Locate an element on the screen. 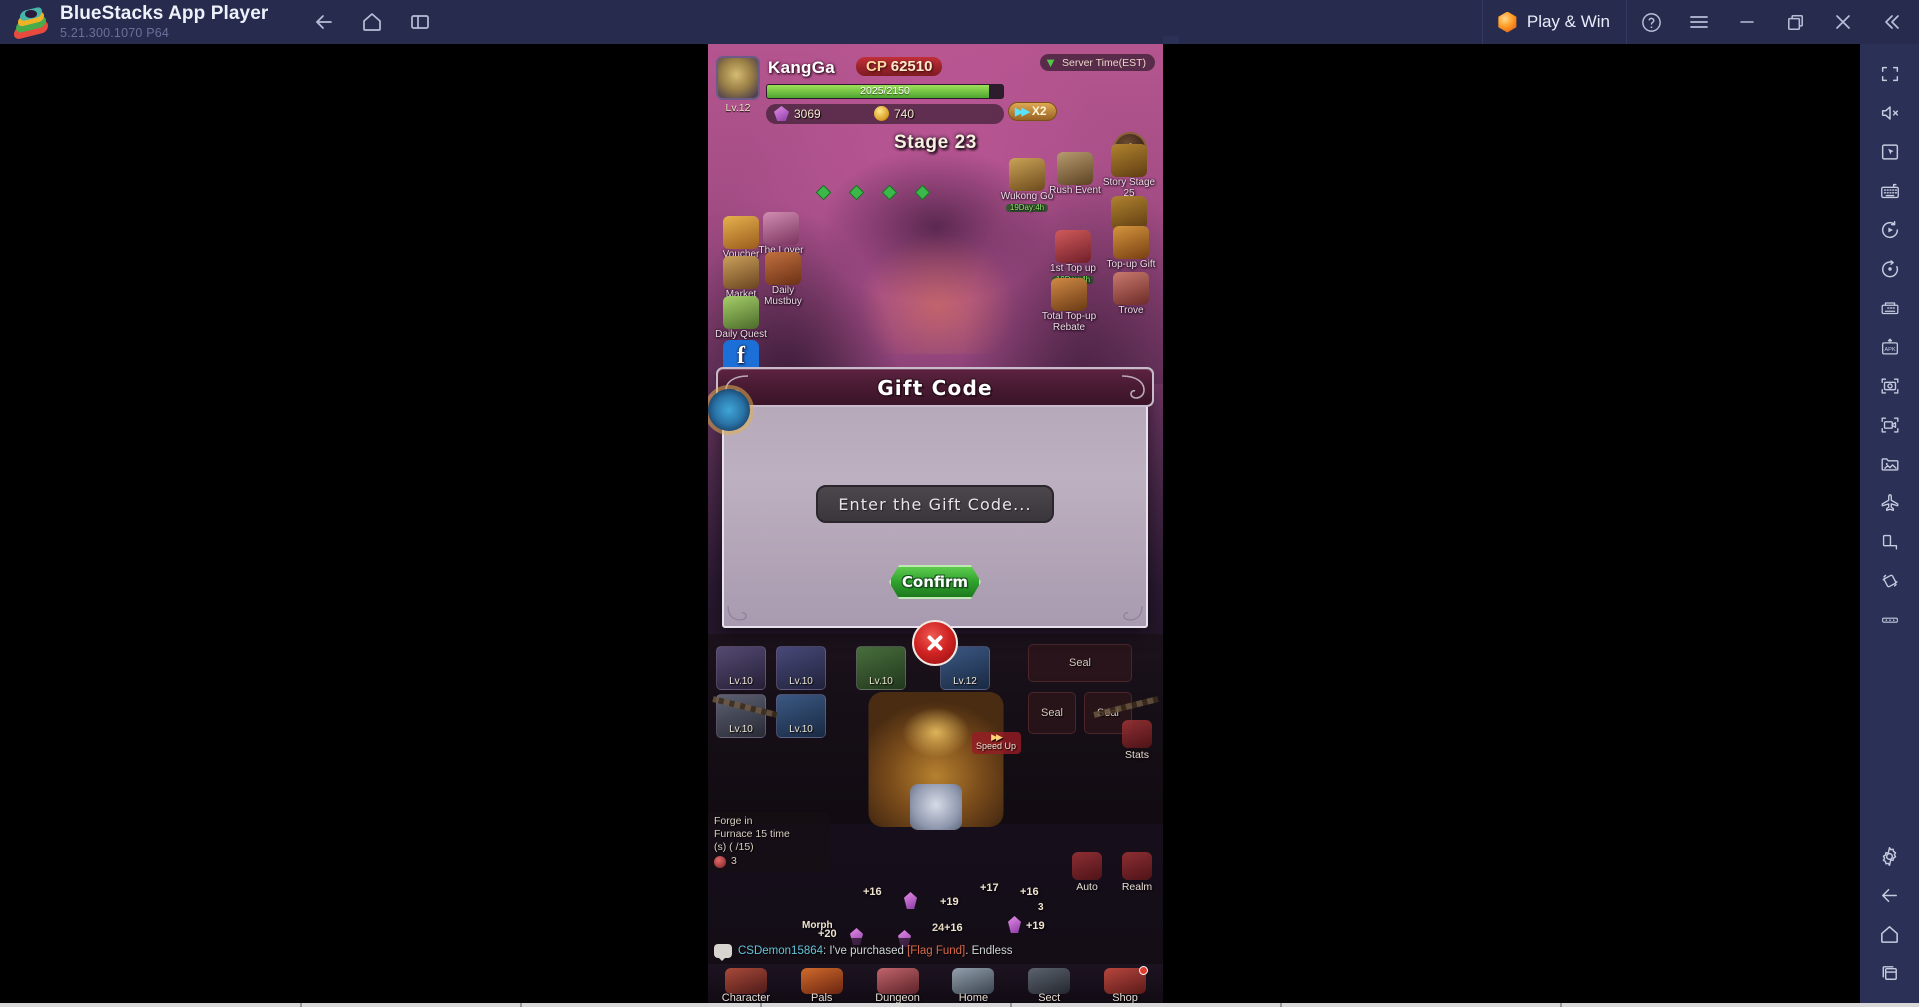  nav-shop: Shop is located at coordinates (1125, 985).